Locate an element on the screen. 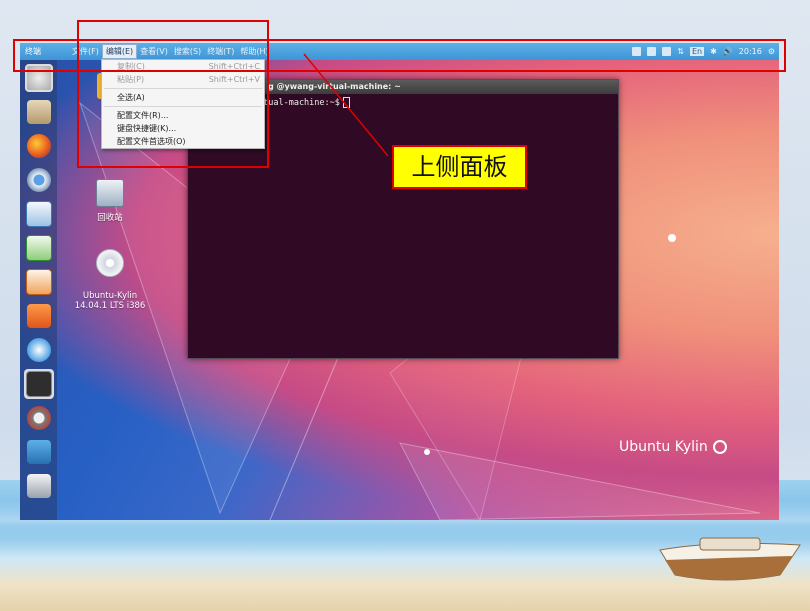 This screenshot has height=611, width=810. desktop-icon-trash: 回收站 is located at coordinates (110, 201).